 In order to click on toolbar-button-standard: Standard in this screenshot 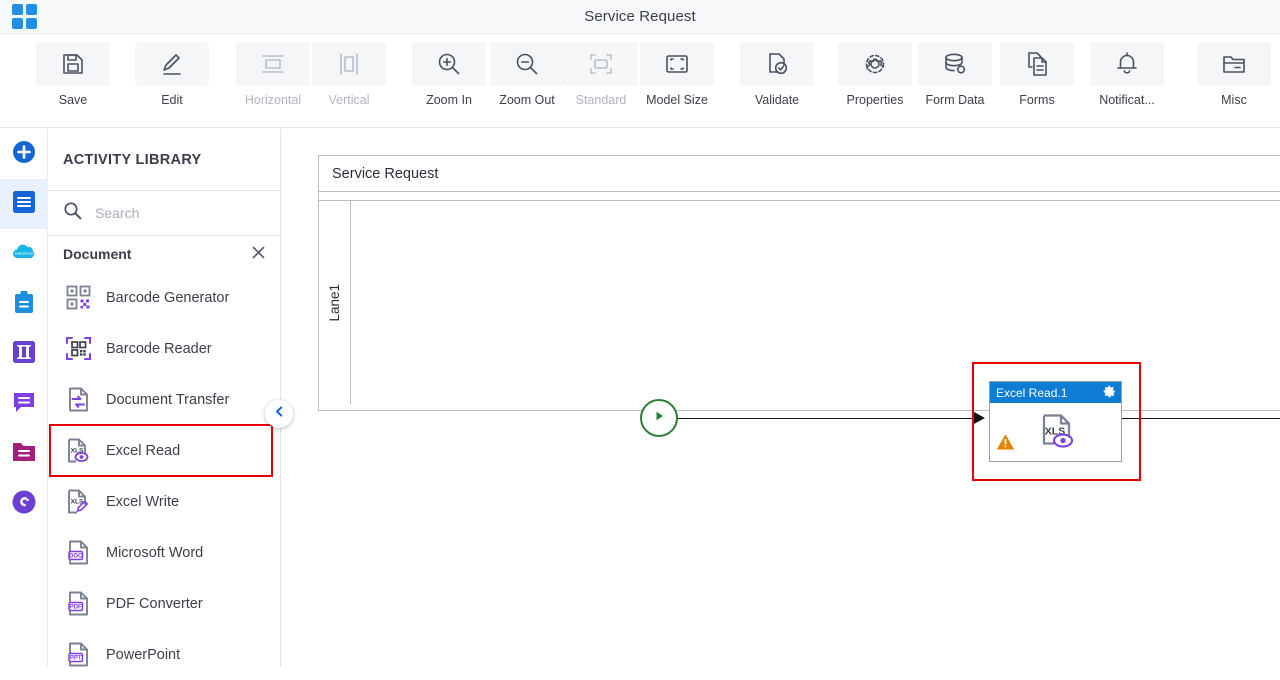, I will do `click(601, 74)`.